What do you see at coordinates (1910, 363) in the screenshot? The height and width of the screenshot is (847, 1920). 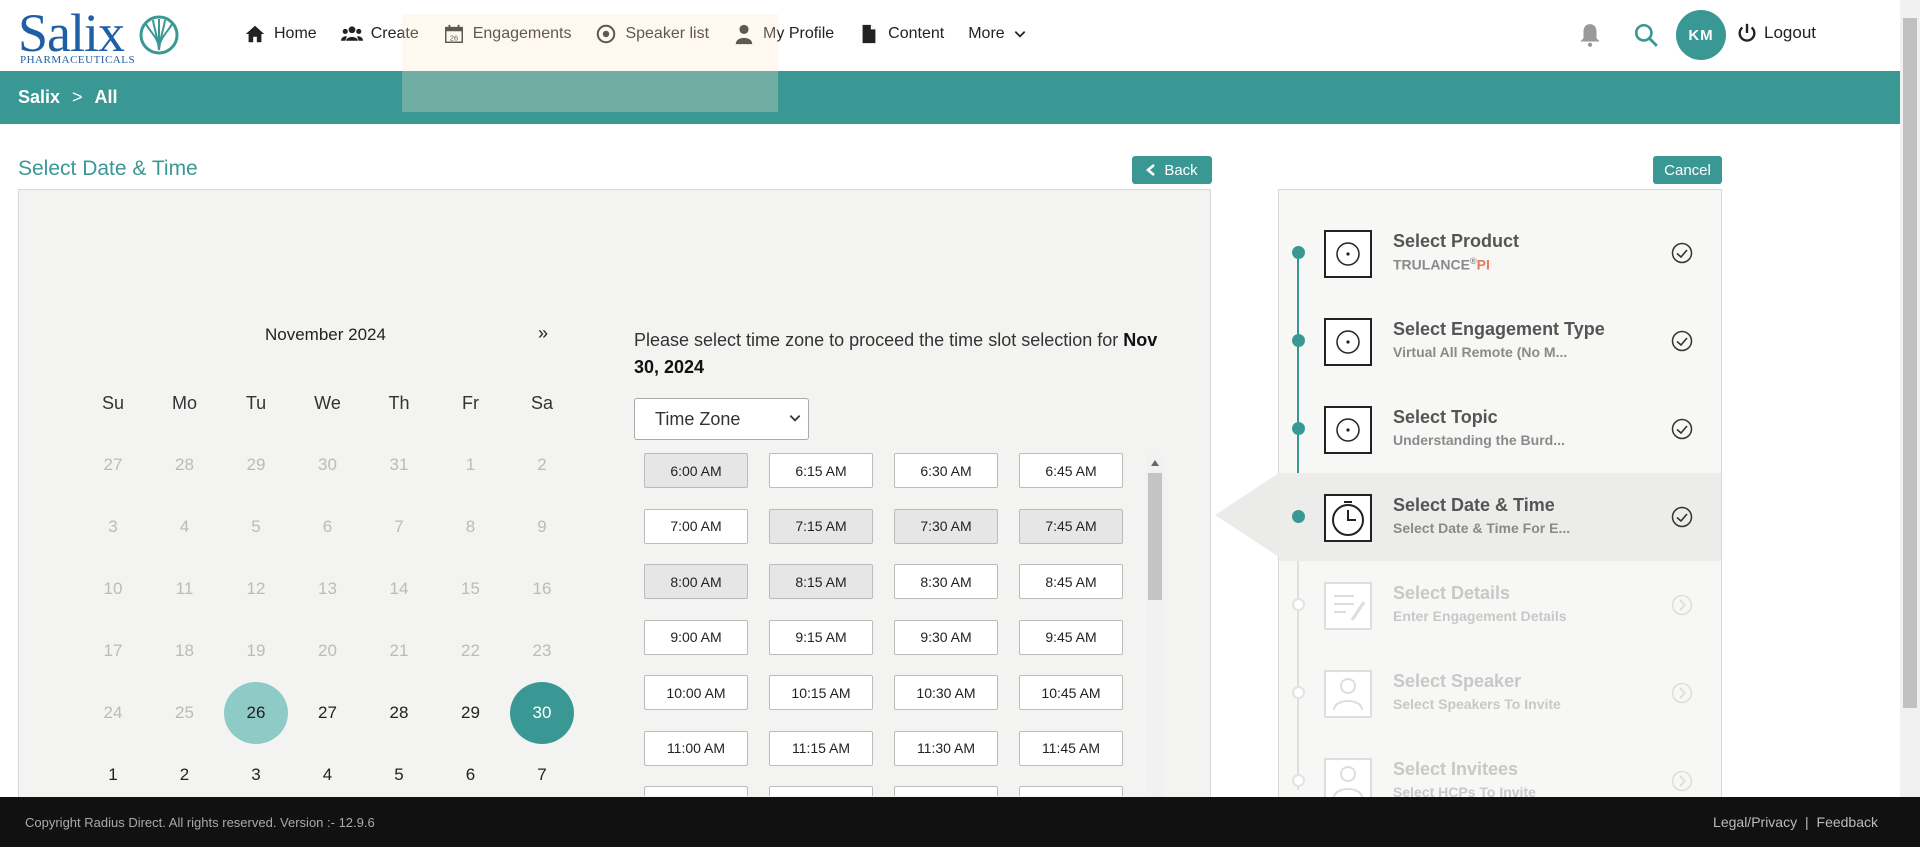 I see `page-scrollbar-thumb` at bounding box center [1910, 363].